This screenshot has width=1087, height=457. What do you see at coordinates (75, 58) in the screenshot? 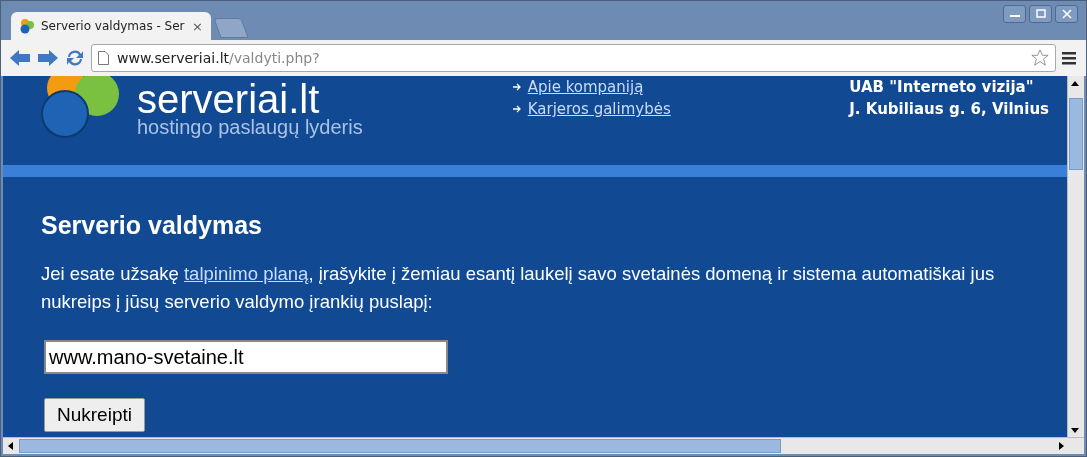
I see `reload-icon` at bounding box center [75, 58].